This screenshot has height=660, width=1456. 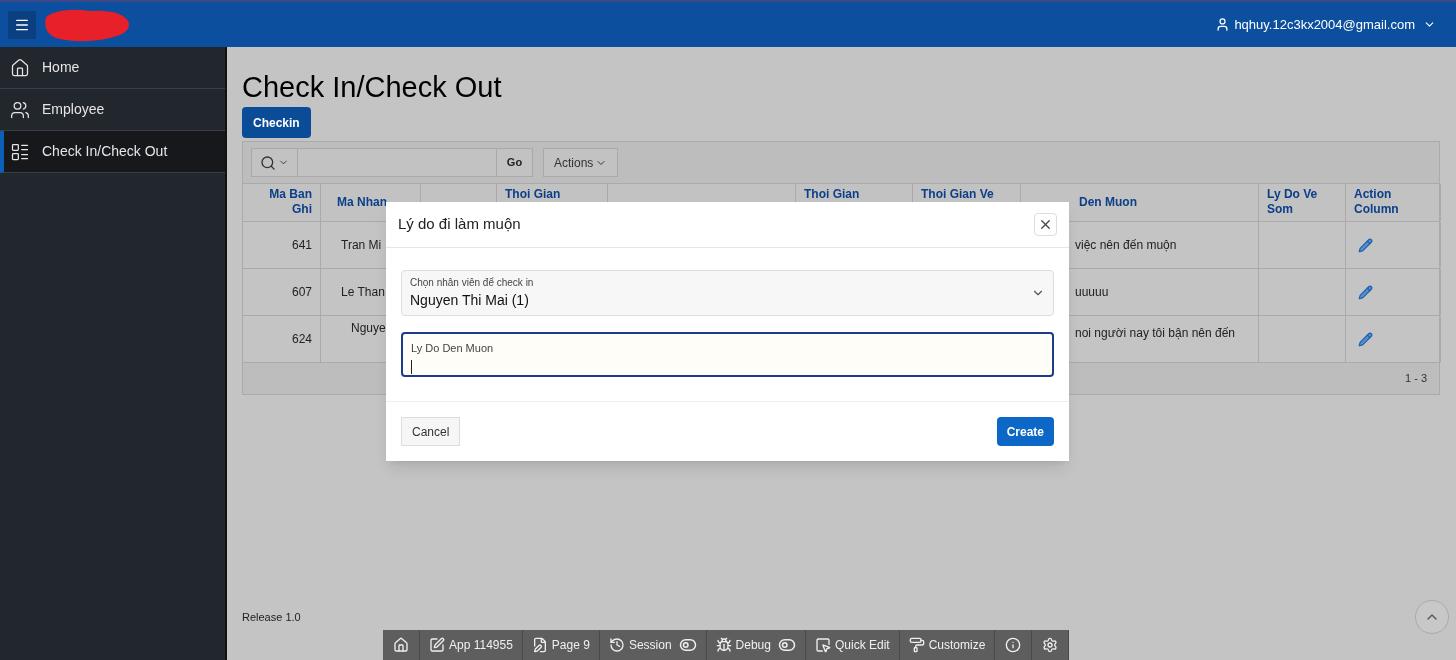 I want to click on search-icon, so click(x=268, y=162).